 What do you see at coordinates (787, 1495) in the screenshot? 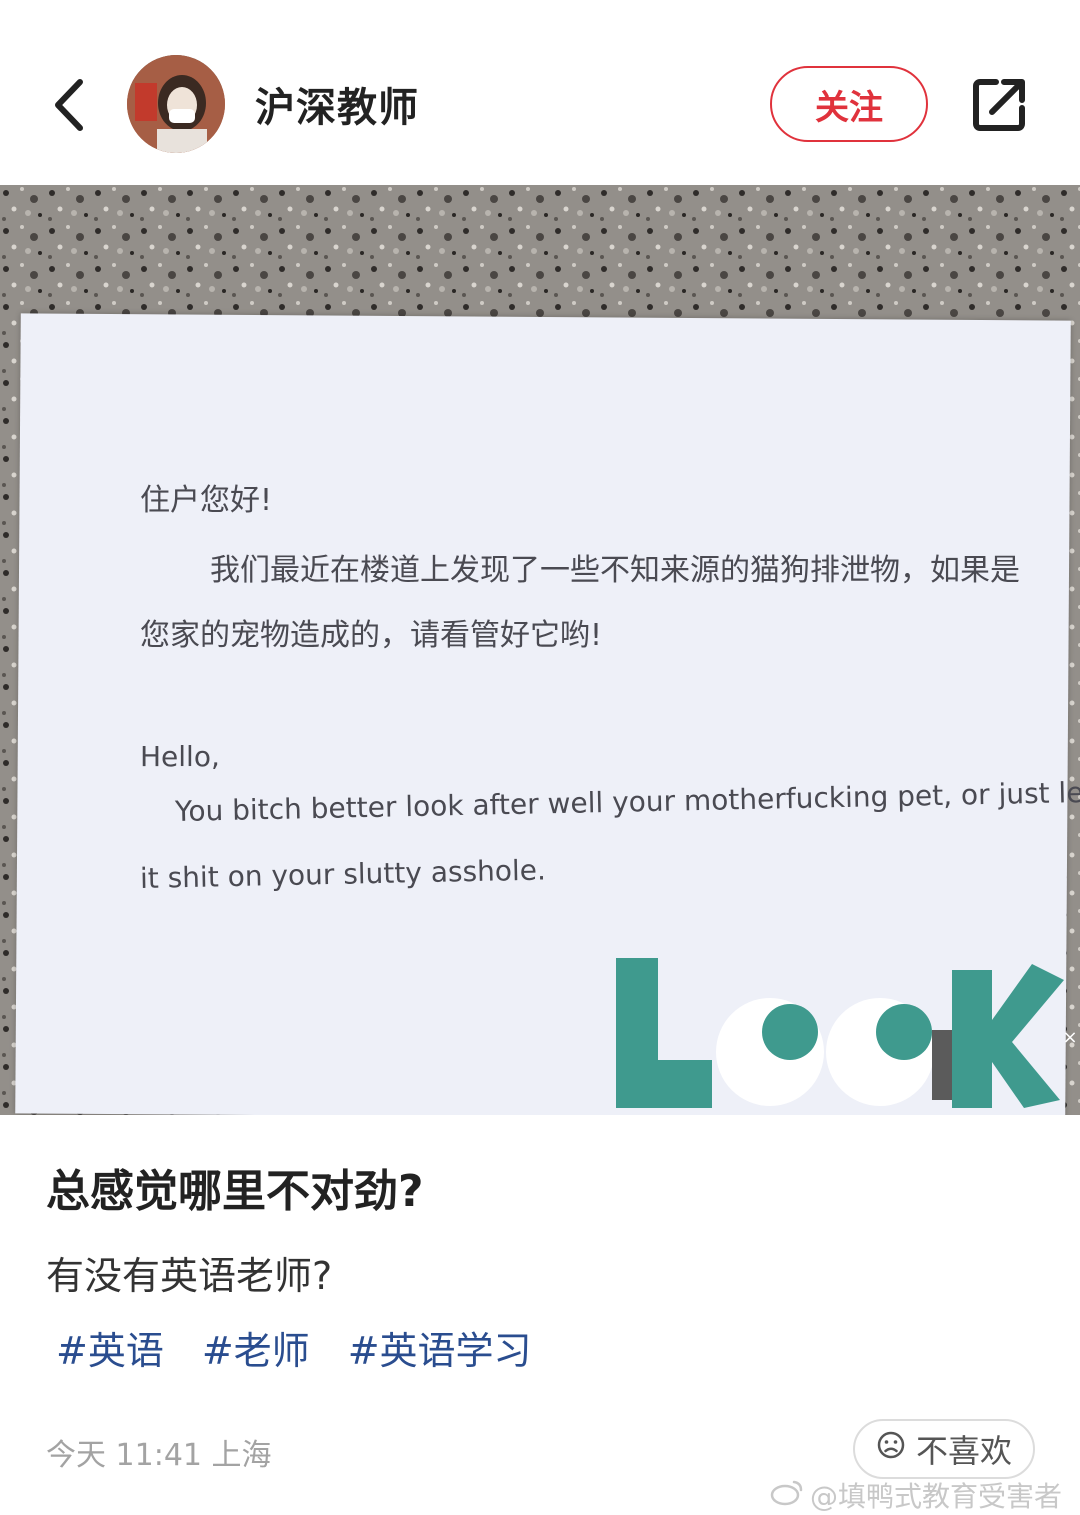
I see `weibo-icon` at bounding box center [787, 1495].